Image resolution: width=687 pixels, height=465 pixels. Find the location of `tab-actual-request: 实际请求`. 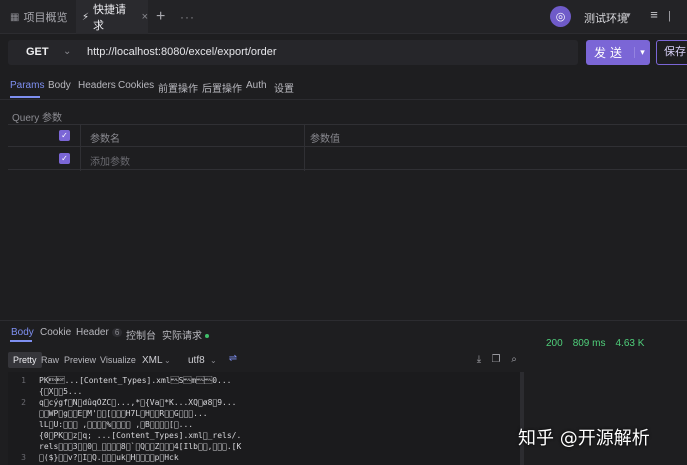

tab-actual-request: 实际请求 is located at coordinates (185, 334).